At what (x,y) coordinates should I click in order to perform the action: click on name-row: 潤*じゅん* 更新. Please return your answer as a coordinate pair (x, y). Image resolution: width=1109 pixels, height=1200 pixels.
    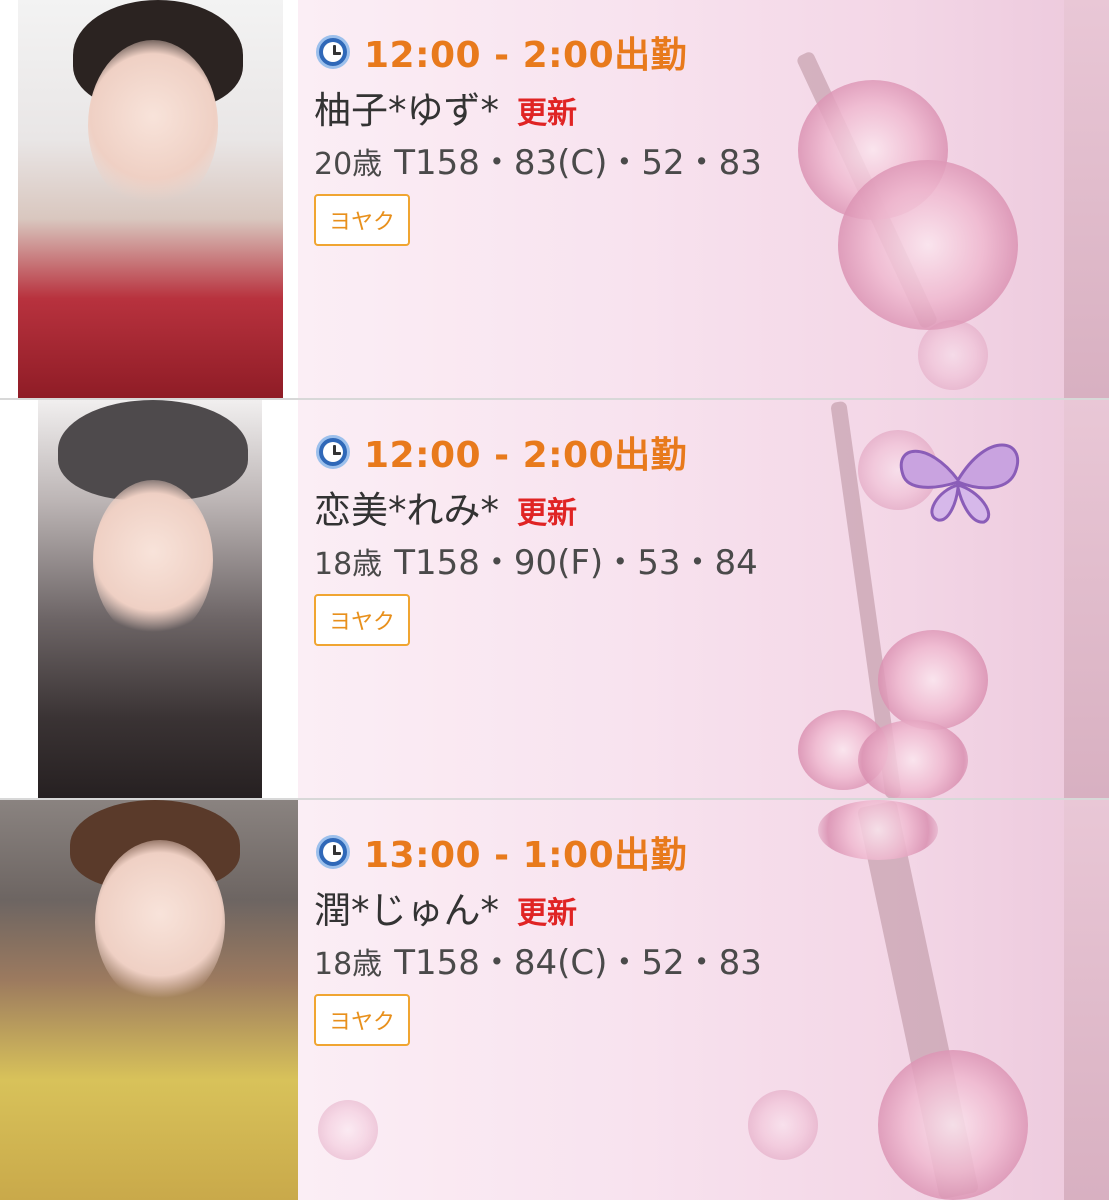
    Looking at the image, I should click on (445, 907).